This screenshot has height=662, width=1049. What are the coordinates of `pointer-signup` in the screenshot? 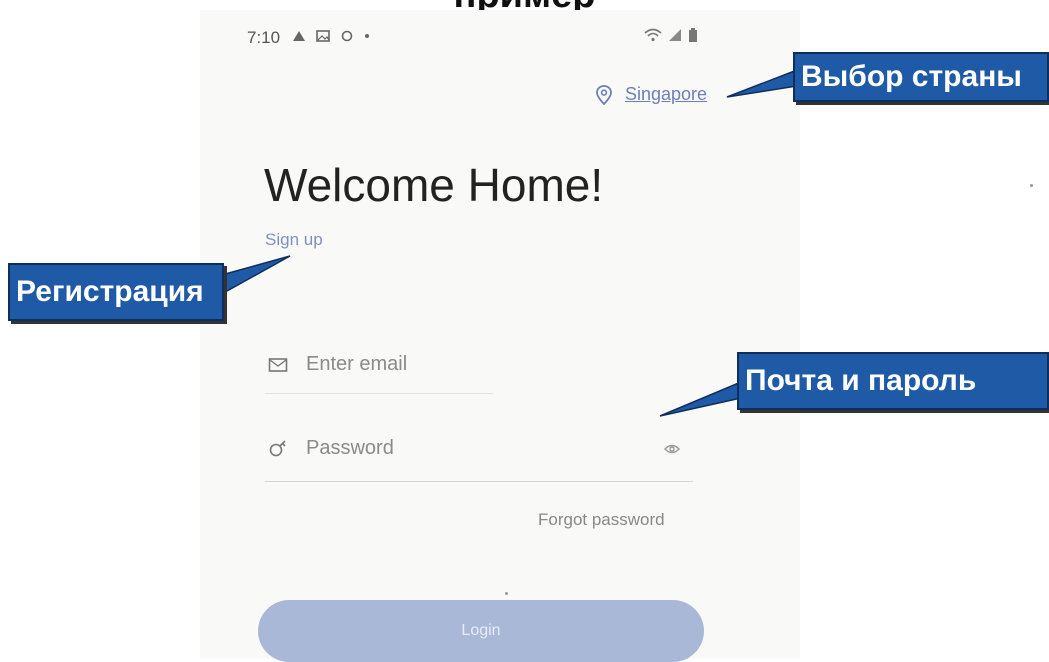 It's located at (254, 276).